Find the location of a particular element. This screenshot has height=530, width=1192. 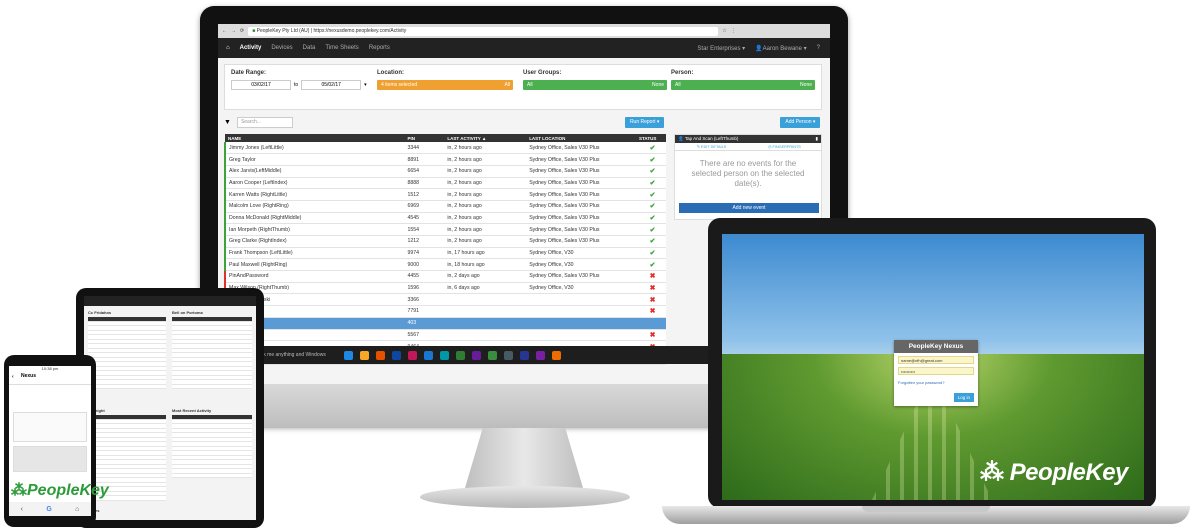

google-icon: G is located at coordinates (48, 509).